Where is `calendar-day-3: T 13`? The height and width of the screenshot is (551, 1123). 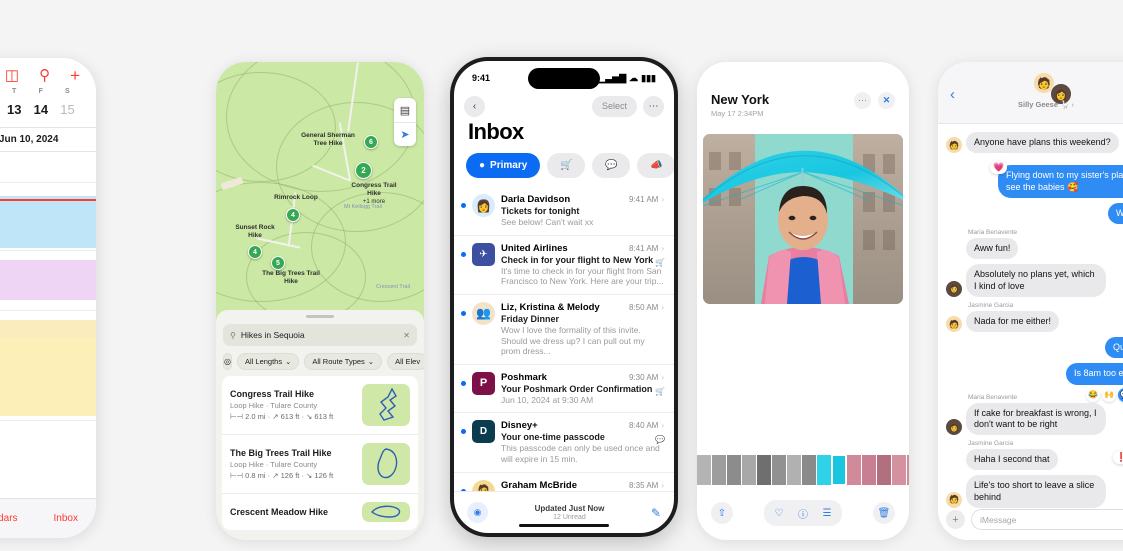 calendar-day-3: T 13 is located at coordinates (14, 104).